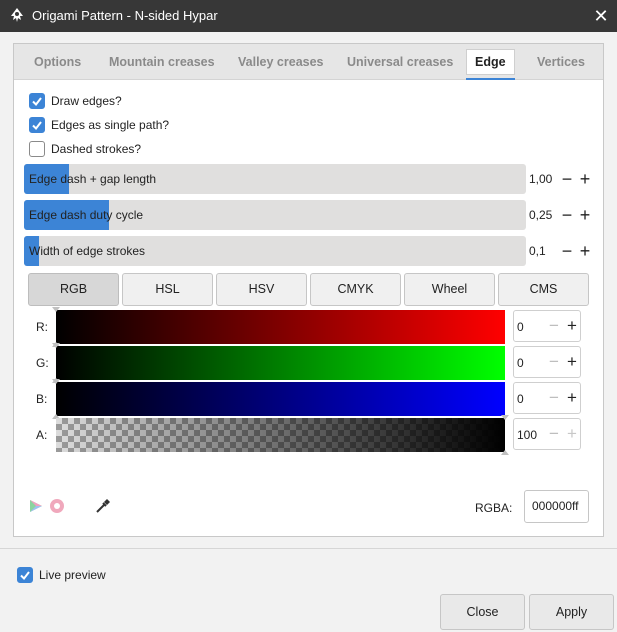  I want to click on eyedropper-icon, so click(103, 506).